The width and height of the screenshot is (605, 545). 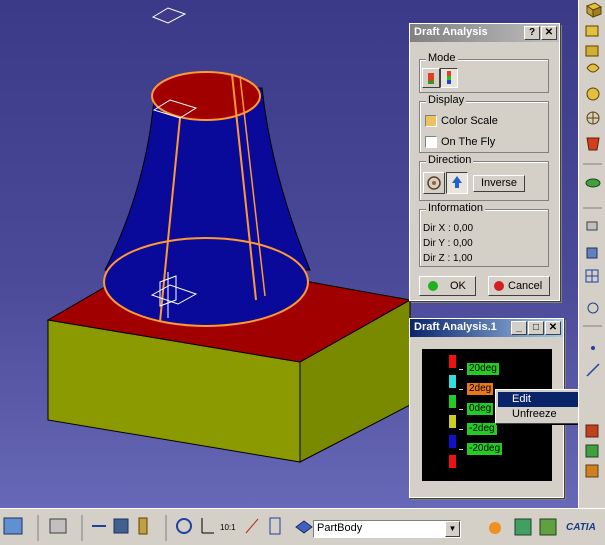 What do you see at coordinates (594, 10) in the screenshot?
I see `cube-icon` at bounding box center [594, 10].